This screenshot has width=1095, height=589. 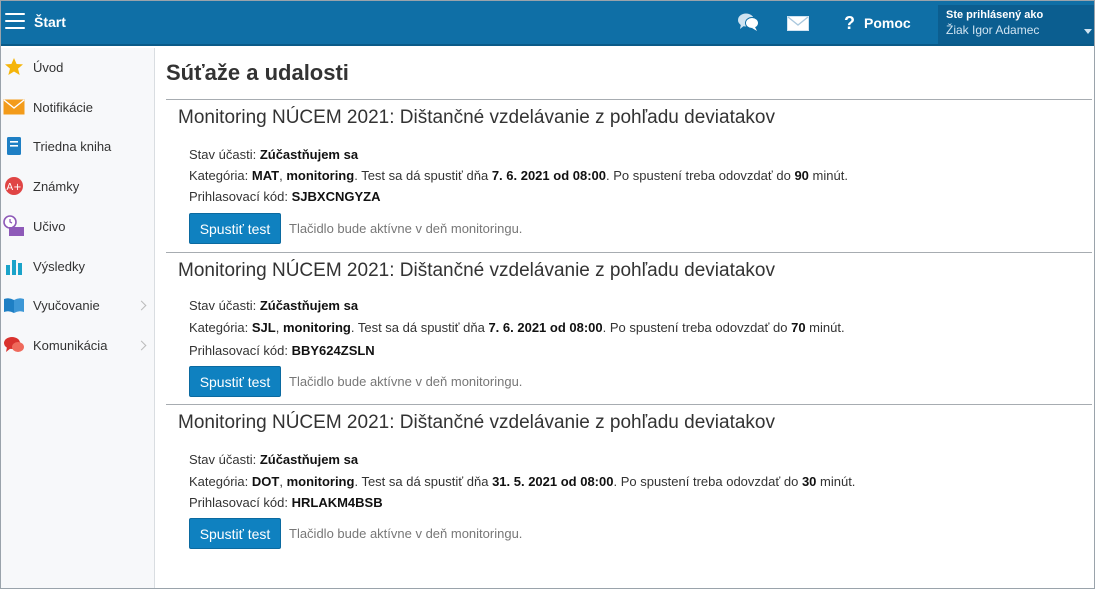 What do you see at coordinates (66, 305) in the screenshot?
I see `sidebar-item-label: Vyučovanie` at bounding box center [66, 305].